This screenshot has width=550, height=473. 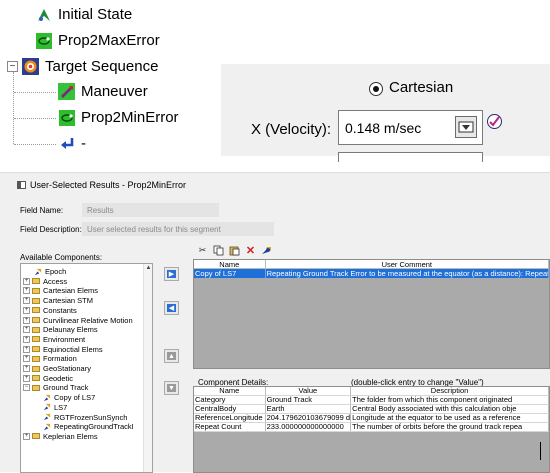 I want to click on copy-button, so click(x=218, y=250).